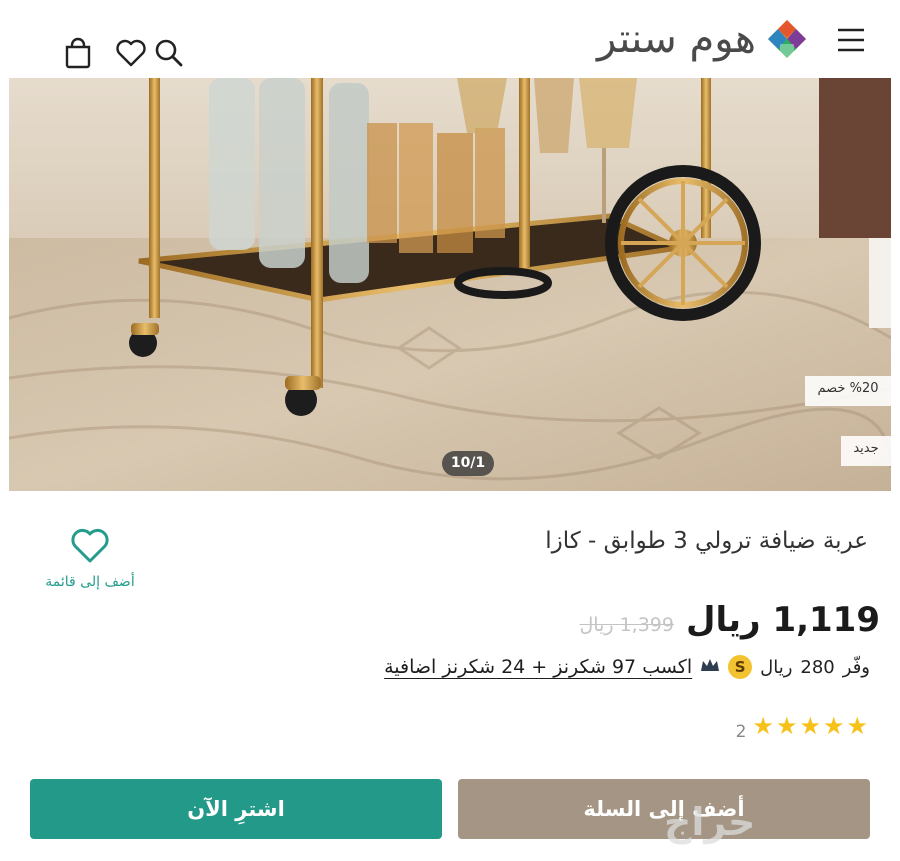 Image resolution: width=900 pixels, height=861 pixels. I want to click on brand-logo: هوم سنتر, so click(702, 39).